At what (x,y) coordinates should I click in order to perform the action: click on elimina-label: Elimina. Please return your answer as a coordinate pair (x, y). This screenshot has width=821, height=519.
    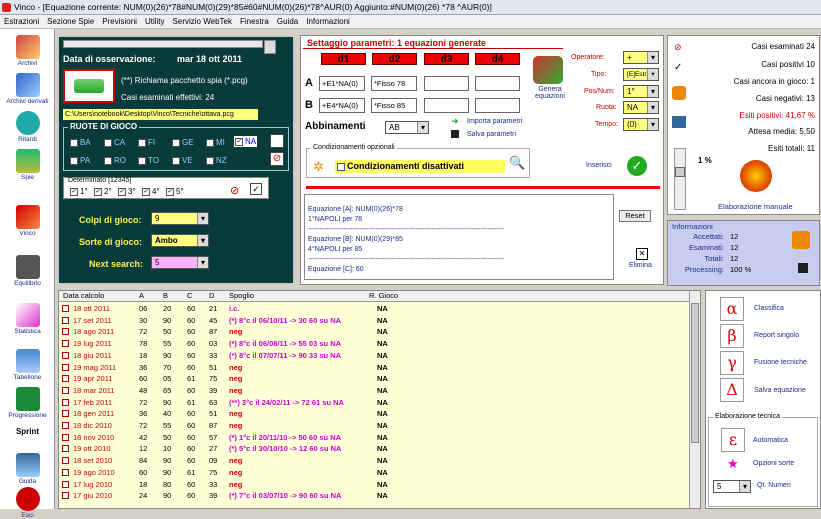
    Looking at the image, I should click on (640, 265).